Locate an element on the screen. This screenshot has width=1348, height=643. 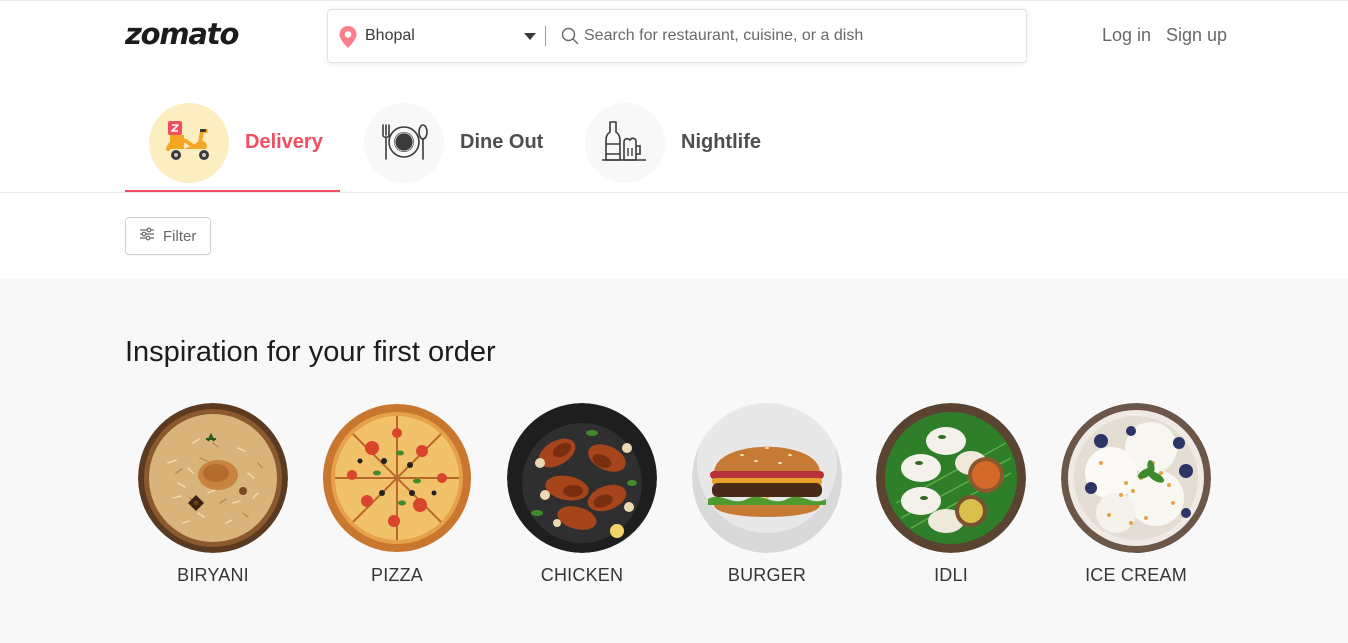
biryani-image is located at coordinates (213, 478).